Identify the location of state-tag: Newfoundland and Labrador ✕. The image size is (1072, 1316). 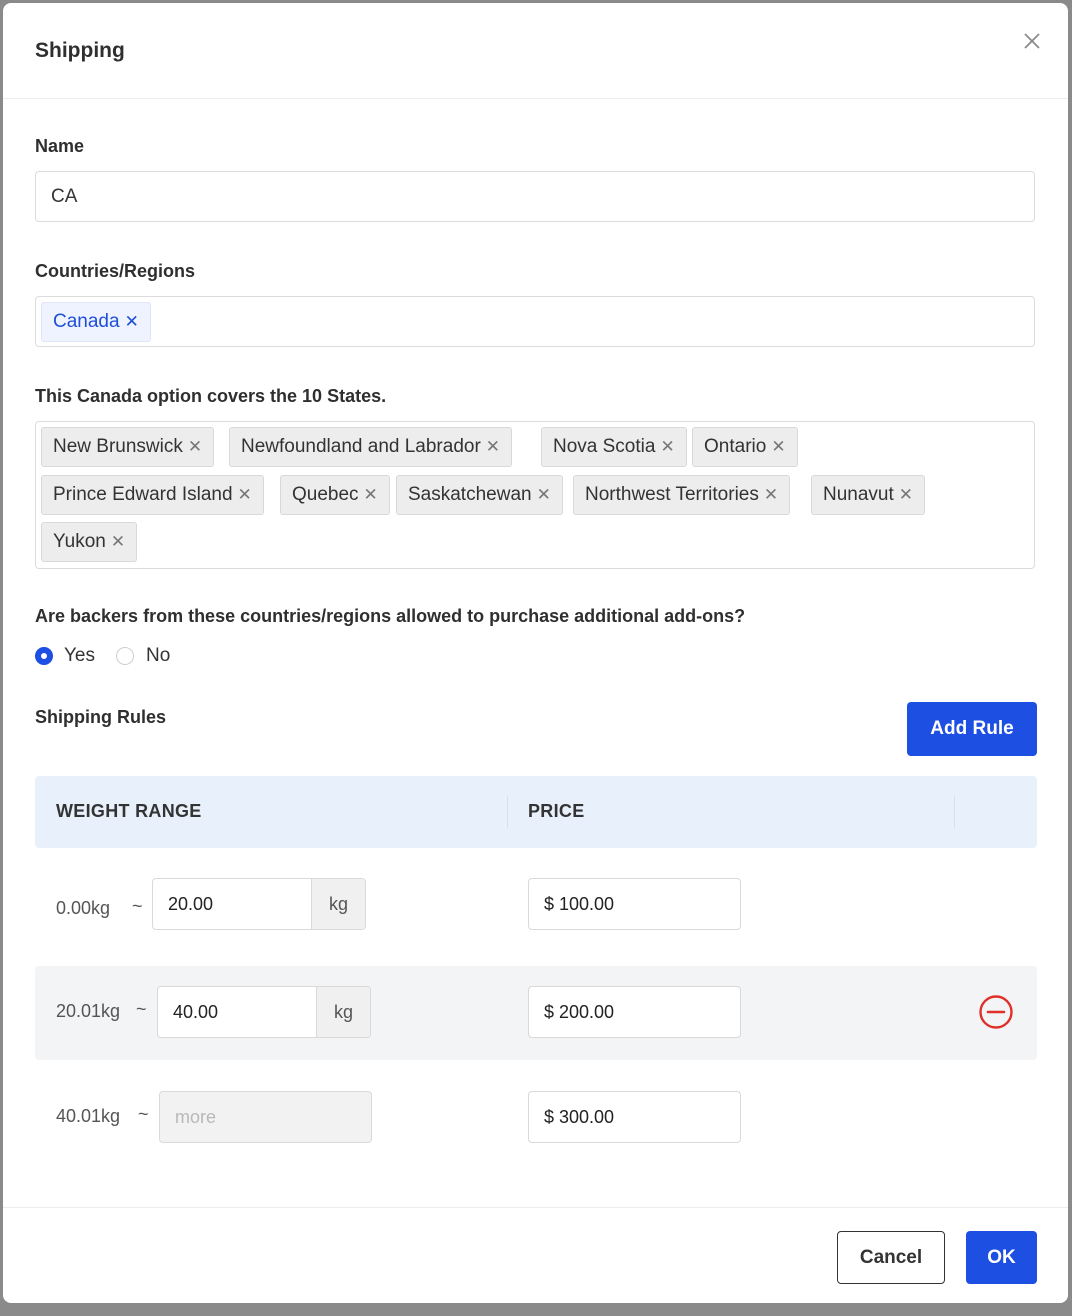
(371, 447).